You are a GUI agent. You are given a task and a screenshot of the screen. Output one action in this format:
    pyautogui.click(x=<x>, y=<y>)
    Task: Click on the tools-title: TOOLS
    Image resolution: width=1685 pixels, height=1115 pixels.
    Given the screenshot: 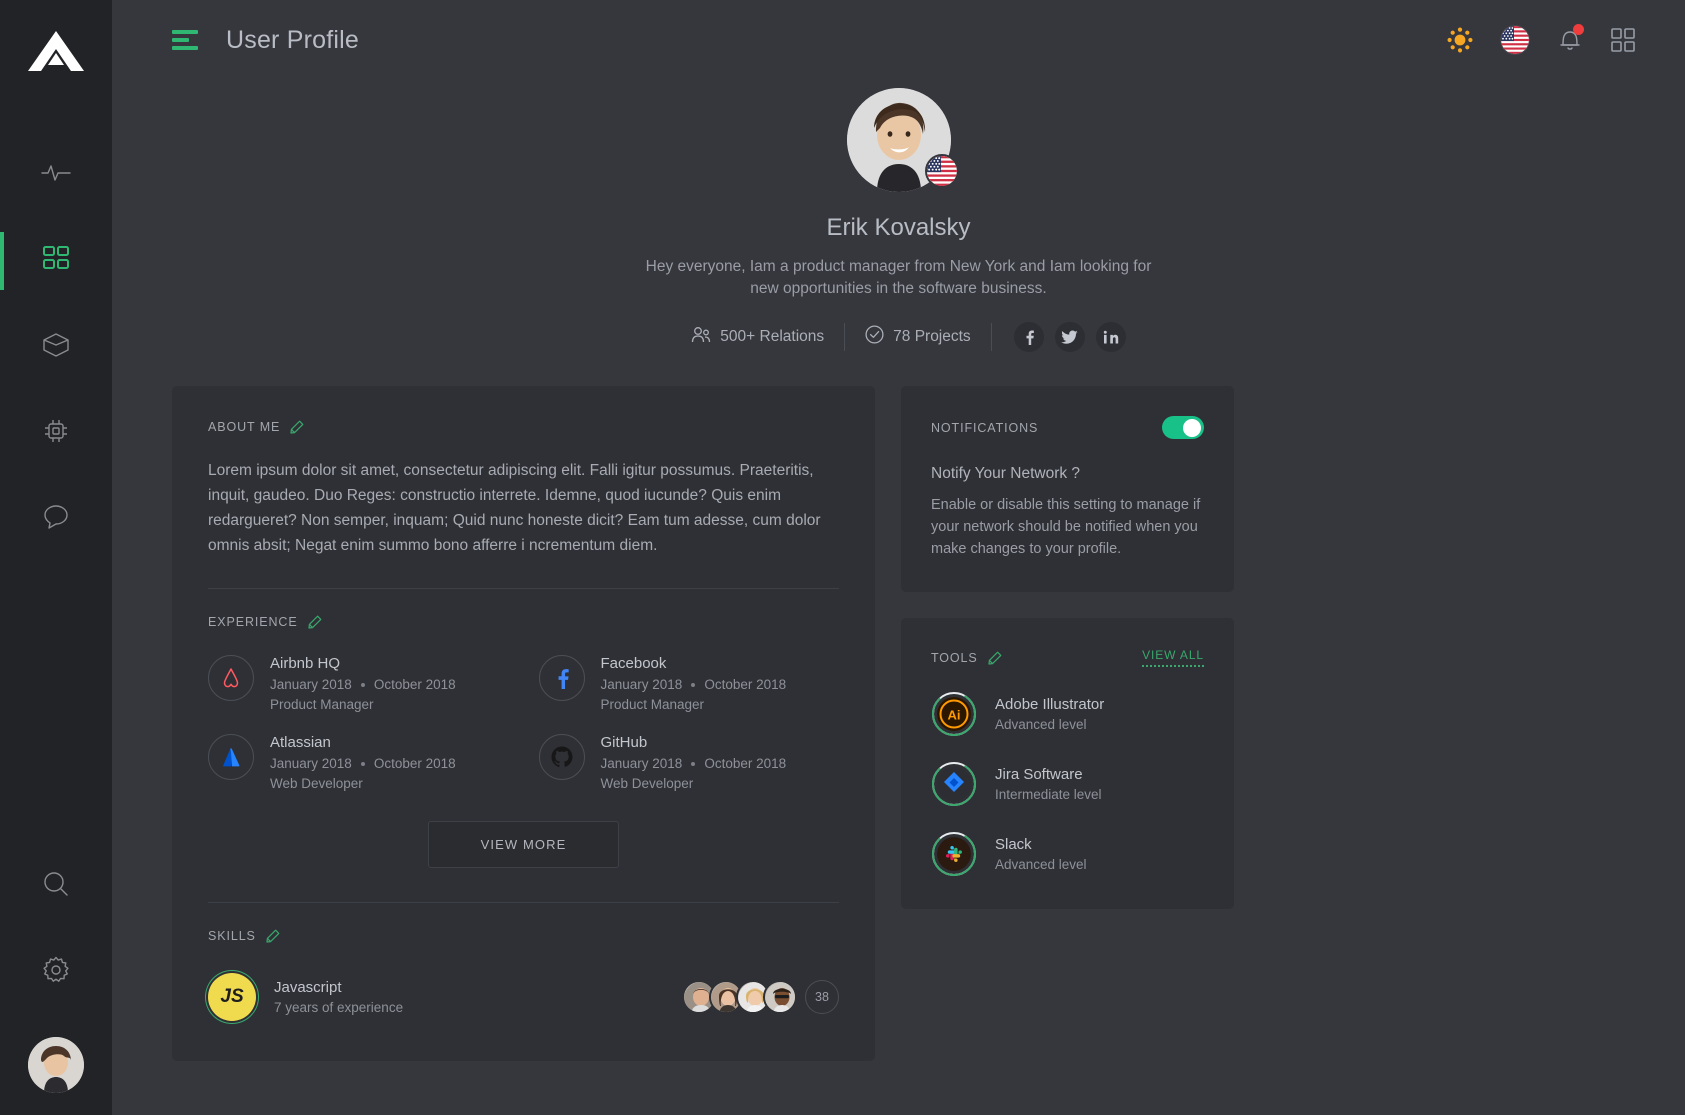 What is the action you would take?
    pyautogui.click(x=954, y=657)
    